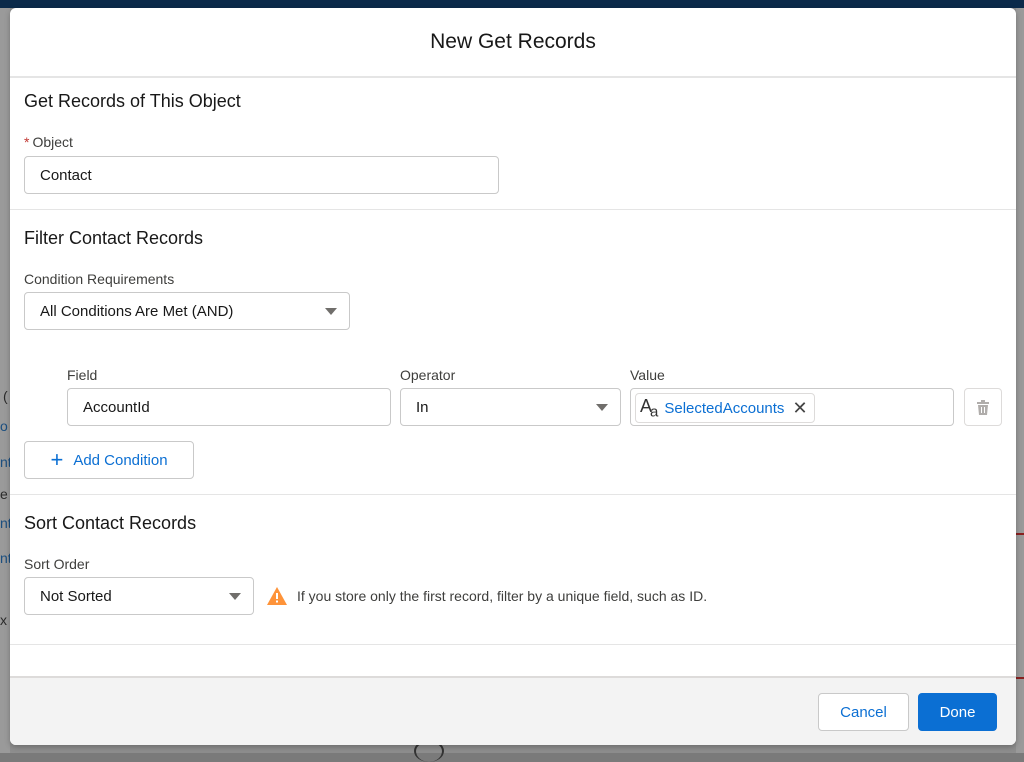 The width and height of the screenshot is (1024, 762). What do you see at coordinates (1020, 380) in the screenshot?
I see `background-right-strip` at bounding box center [1020, 380].